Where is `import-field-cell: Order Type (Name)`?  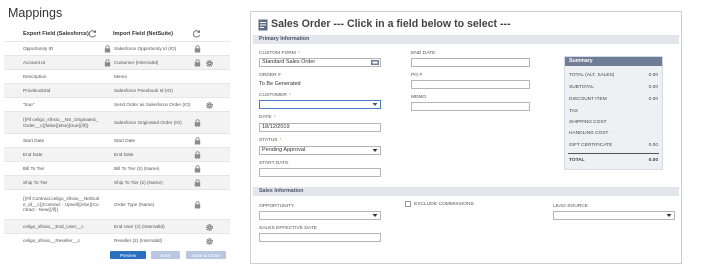 import-field-cell: Order Type (Name) is located at coordinates (155, 204).